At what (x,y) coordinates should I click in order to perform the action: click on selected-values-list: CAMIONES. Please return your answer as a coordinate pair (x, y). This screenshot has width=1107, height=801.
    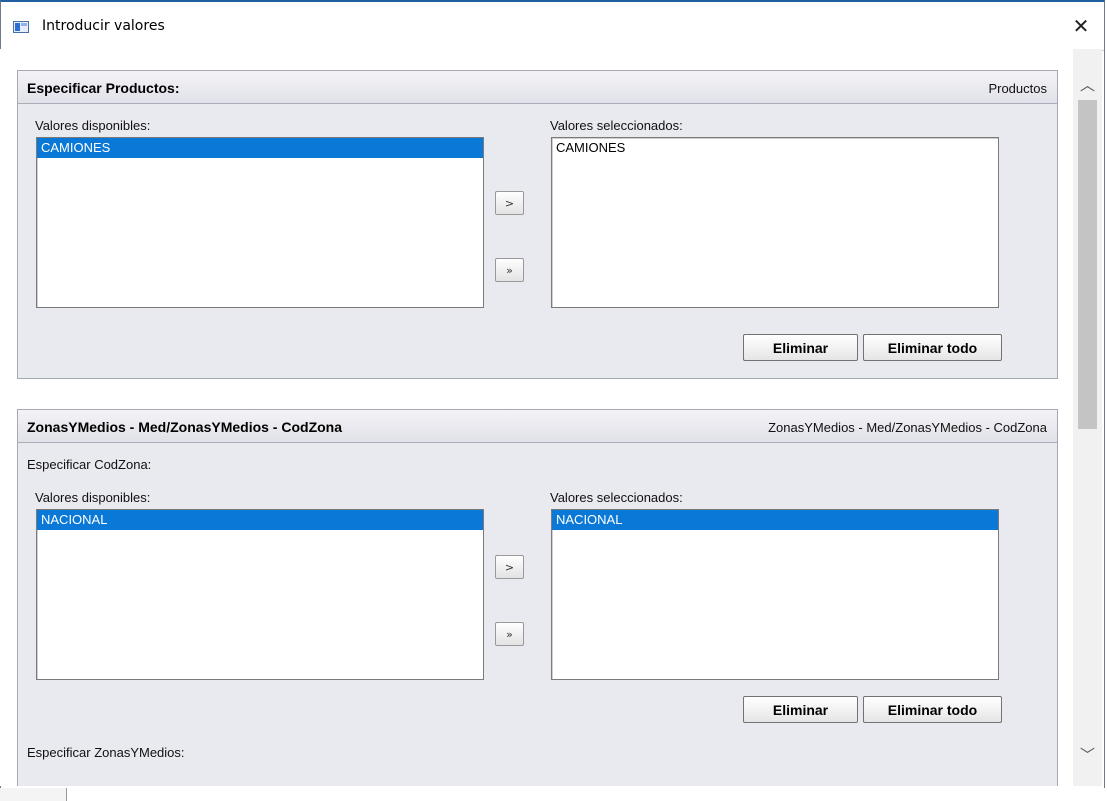
    Looking at the image, I should click on (775, 222).